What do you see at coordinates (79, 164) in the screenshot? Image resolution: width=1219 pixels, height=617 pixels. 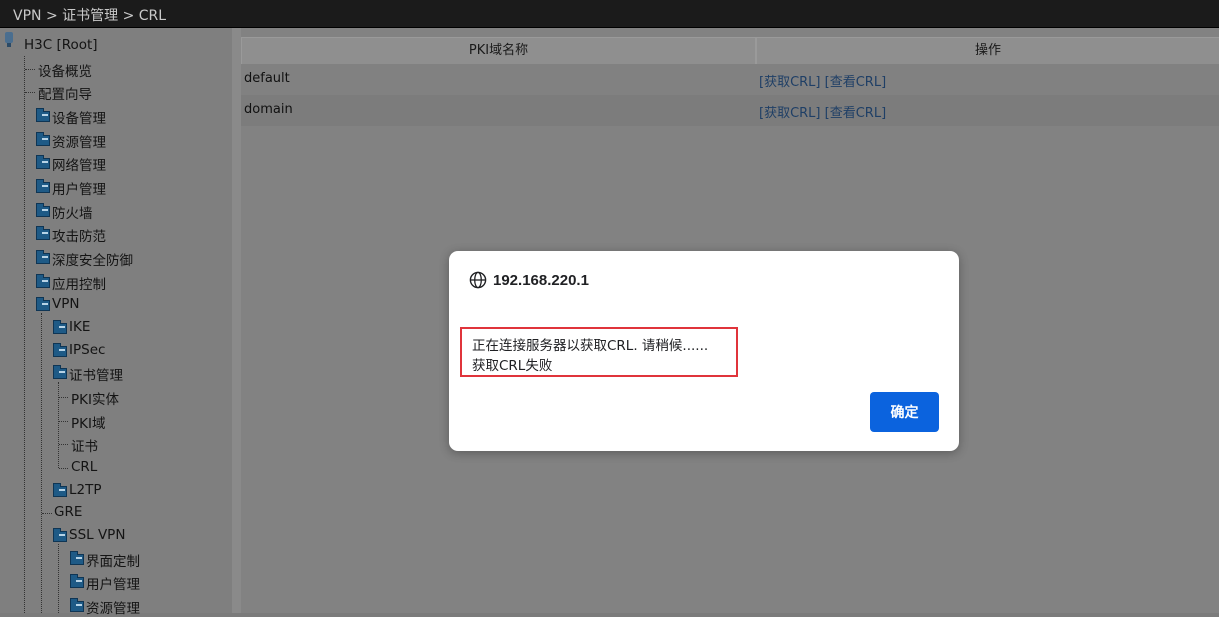 I see `tree-item-network-mgmt: 网络管理` at bounding box center [79, 164].